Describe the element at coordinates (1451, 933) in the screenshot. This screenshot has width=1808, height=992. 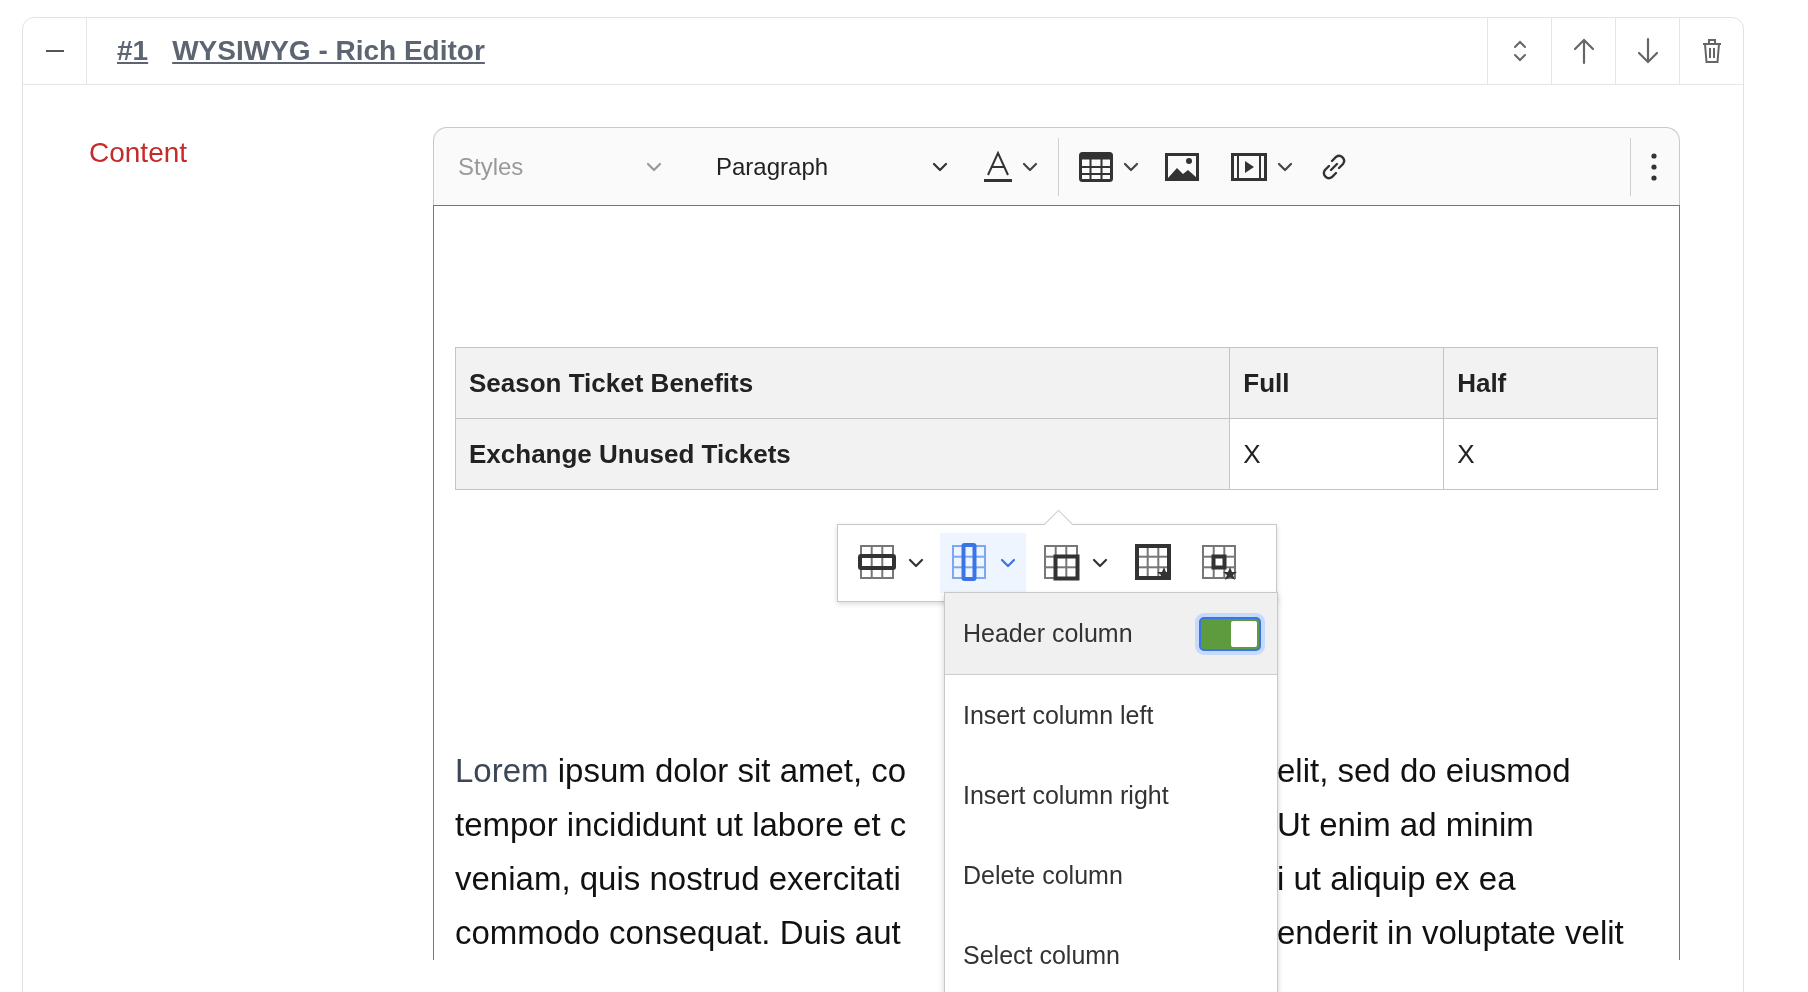
I see `paragraph-text: enderit in voluptate velit` at that location.